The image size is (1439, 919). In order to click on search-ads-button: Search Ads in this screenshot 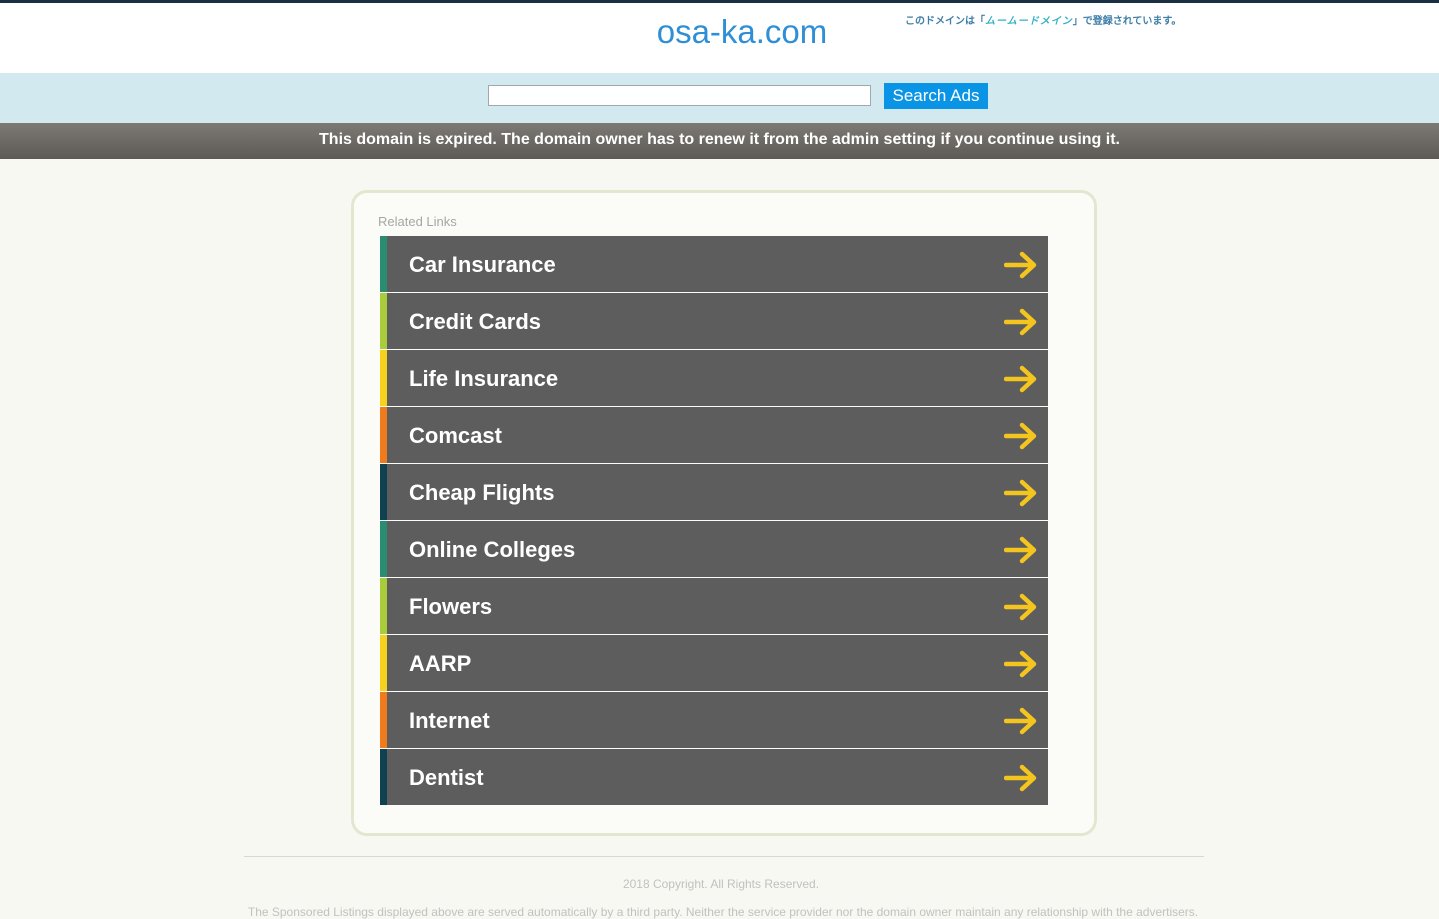, I will do `click(936, 96)`.